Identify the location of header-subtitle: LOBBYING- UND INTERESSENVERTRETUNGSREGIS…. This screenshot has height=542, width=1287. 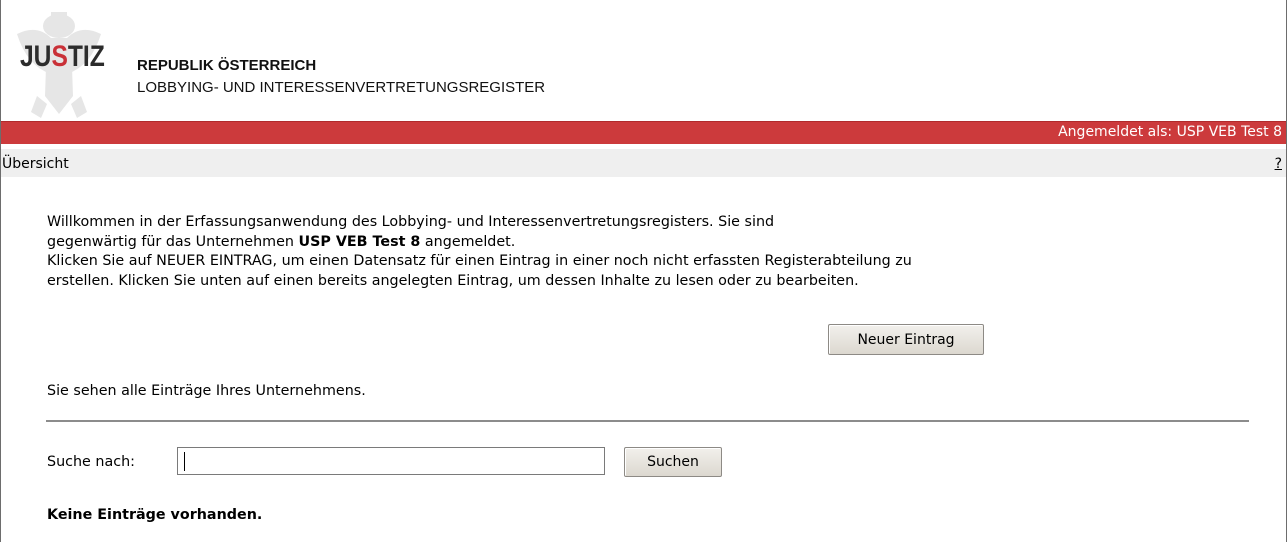
(341, 87).